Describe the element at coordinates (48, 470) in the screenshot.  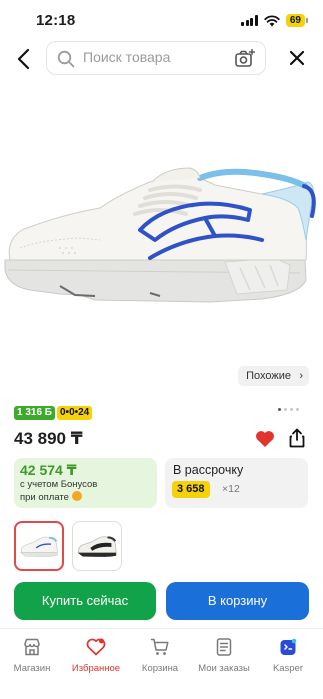
I see `bonus-price: 42 574 ₸` at that location.